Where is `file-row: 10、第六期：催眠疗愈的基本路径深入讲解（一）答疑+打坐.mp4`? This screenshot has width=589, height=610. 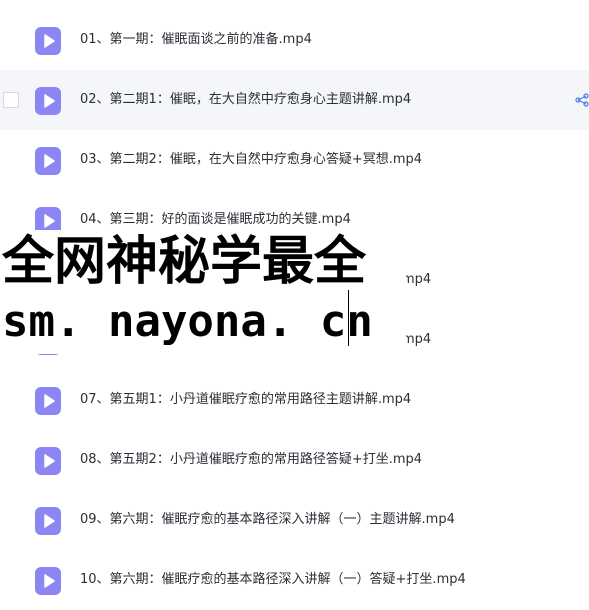 file-row: 10、第六期：催眠疗愈的基本路径深入讲解（一）答疑+打坐.mp4 is located at coordinates (294, 580).